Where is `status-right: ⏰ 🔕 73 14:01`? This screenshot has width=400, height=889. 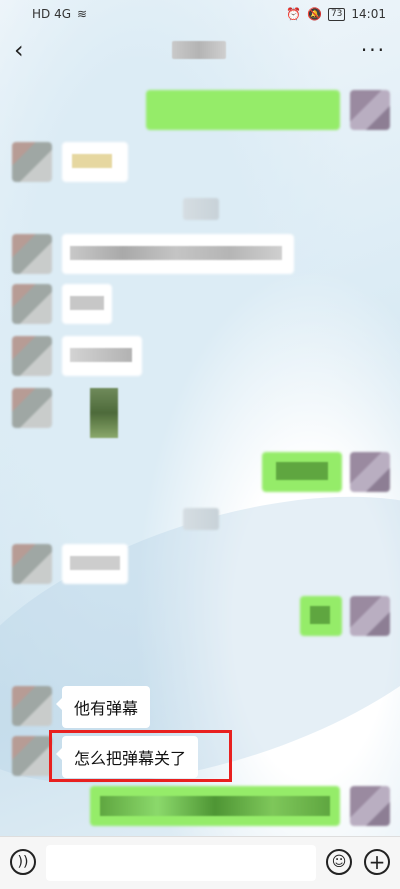
status-right: ⏰ 🔕 73 14:01 is located at coordinates (336, 14).